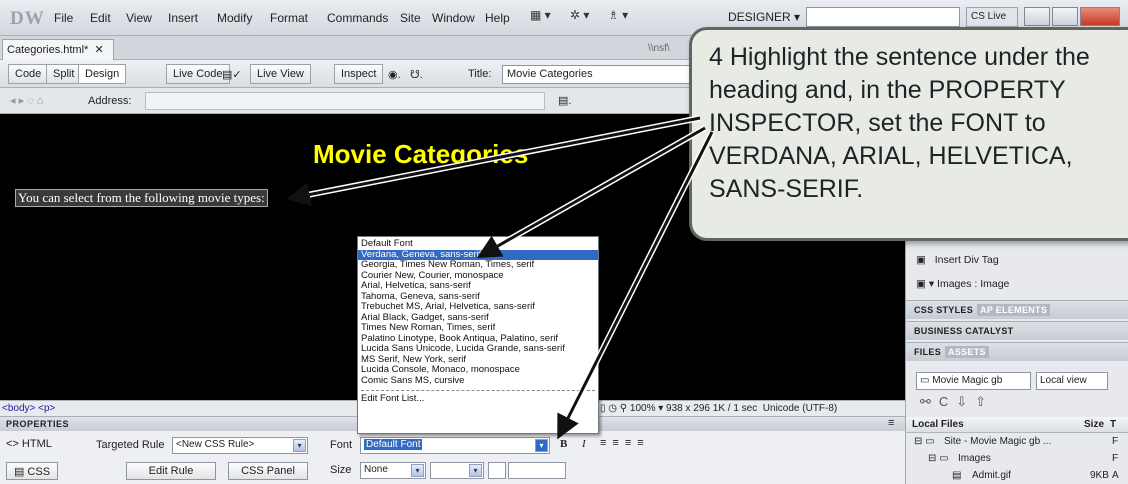 Image resolution: width=1128 pixels, height=484 pixels. What do you see at coordinates (478, 254) in the screenshot?
I see `font-option-selected: Verdana, Geneva, sans-serif` at bounding box center [478, 254].